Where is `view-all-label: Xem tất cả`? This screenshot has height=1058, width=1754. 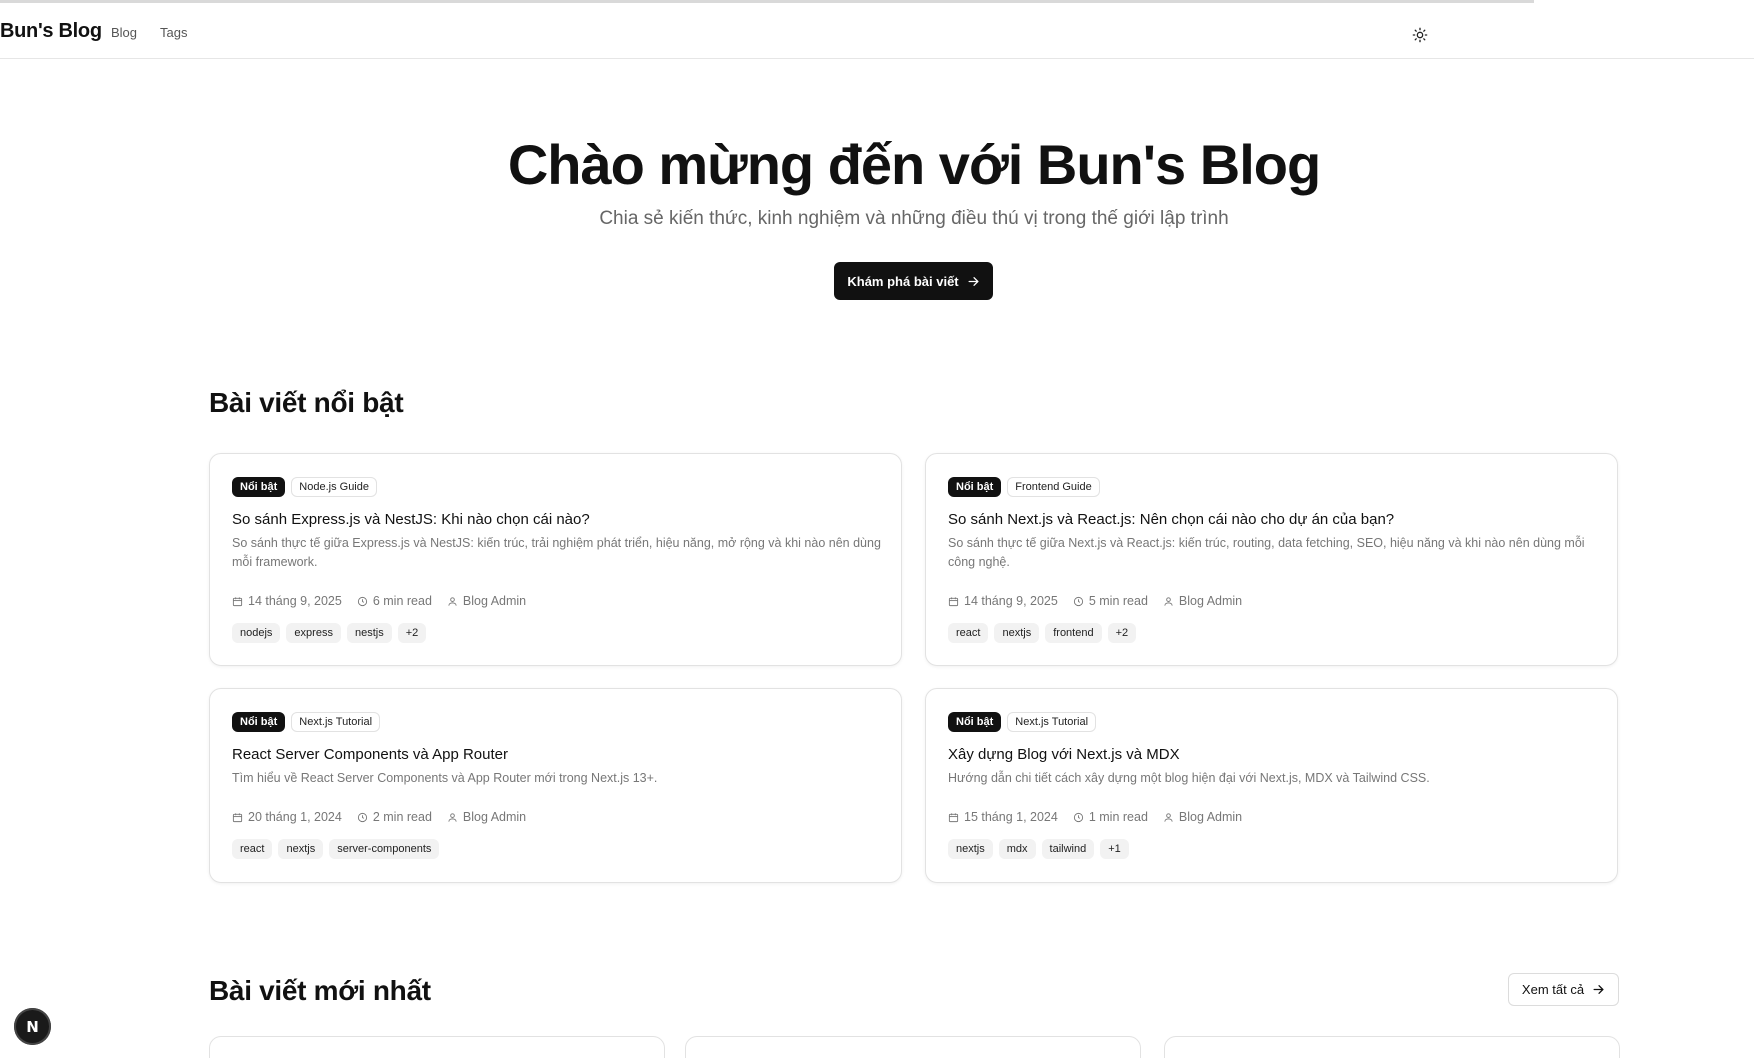
view-all-label: Xem tất cả is located at coordinates (1553, 989).